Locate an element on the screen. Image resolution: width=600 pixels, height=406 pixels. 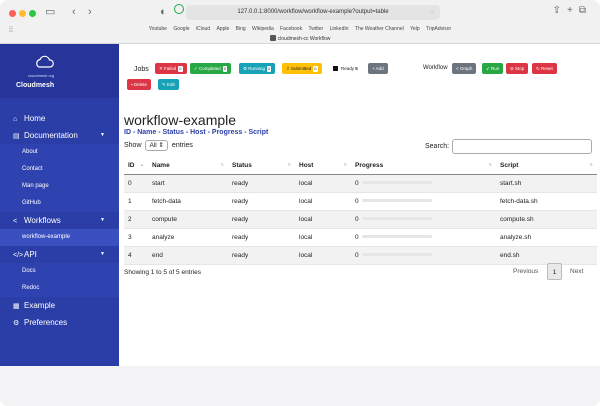
delete-button: ▪ Delete is located at coordinates (139, 84).